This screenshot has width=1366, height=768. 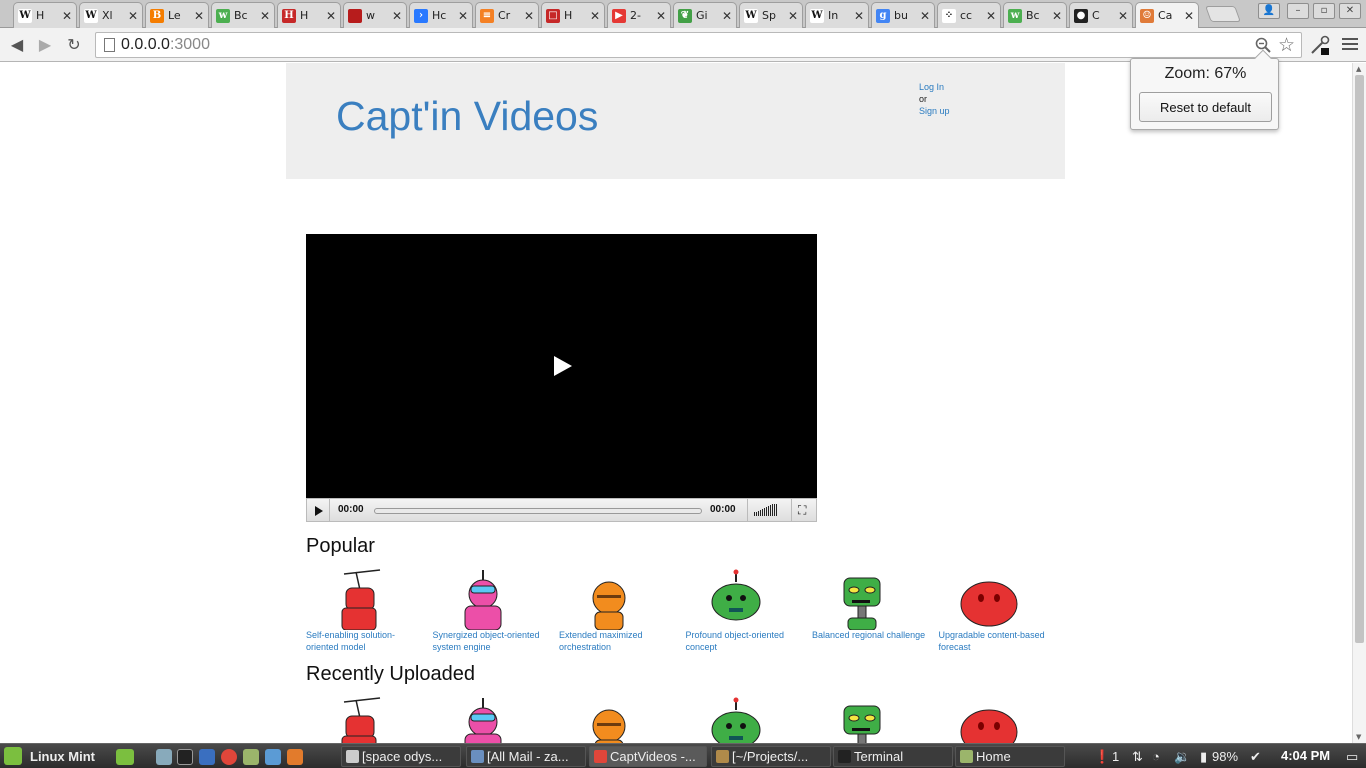 I want to click on browser-tab: ● C ✕, so click(x=1101, y=15).